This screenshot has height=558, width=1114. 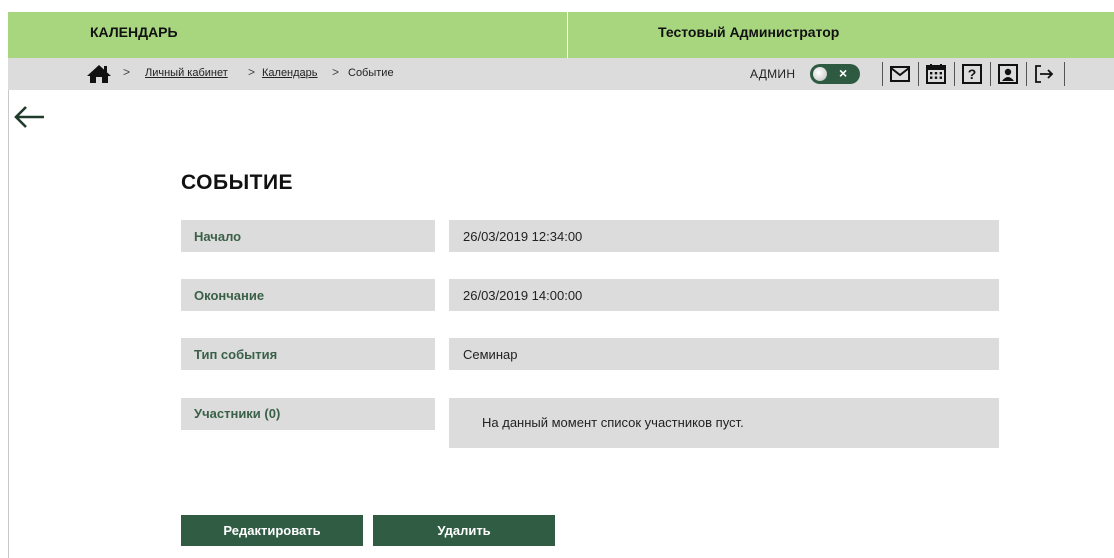 I want to click on page-frame-border, so click(x=8, y=285).